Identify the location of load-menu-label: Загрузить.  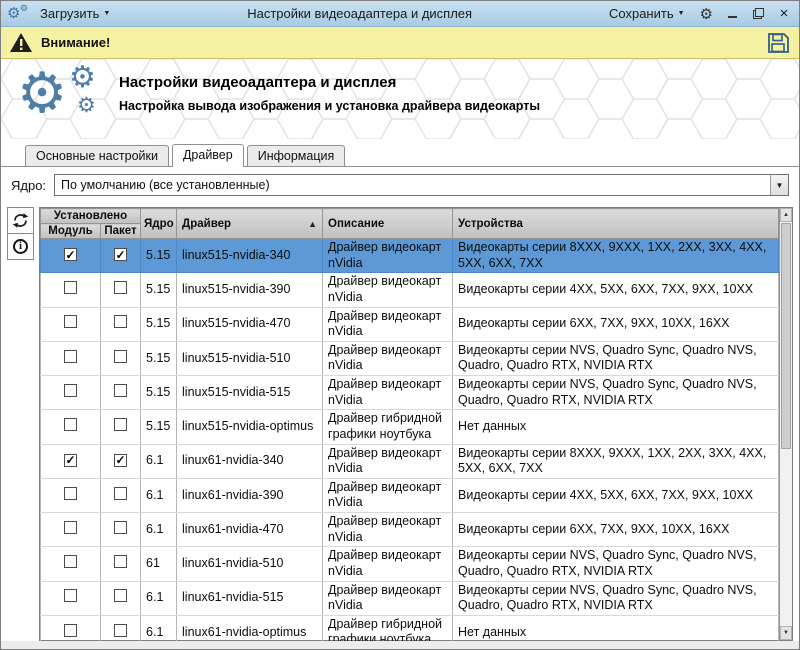
(70, 13).